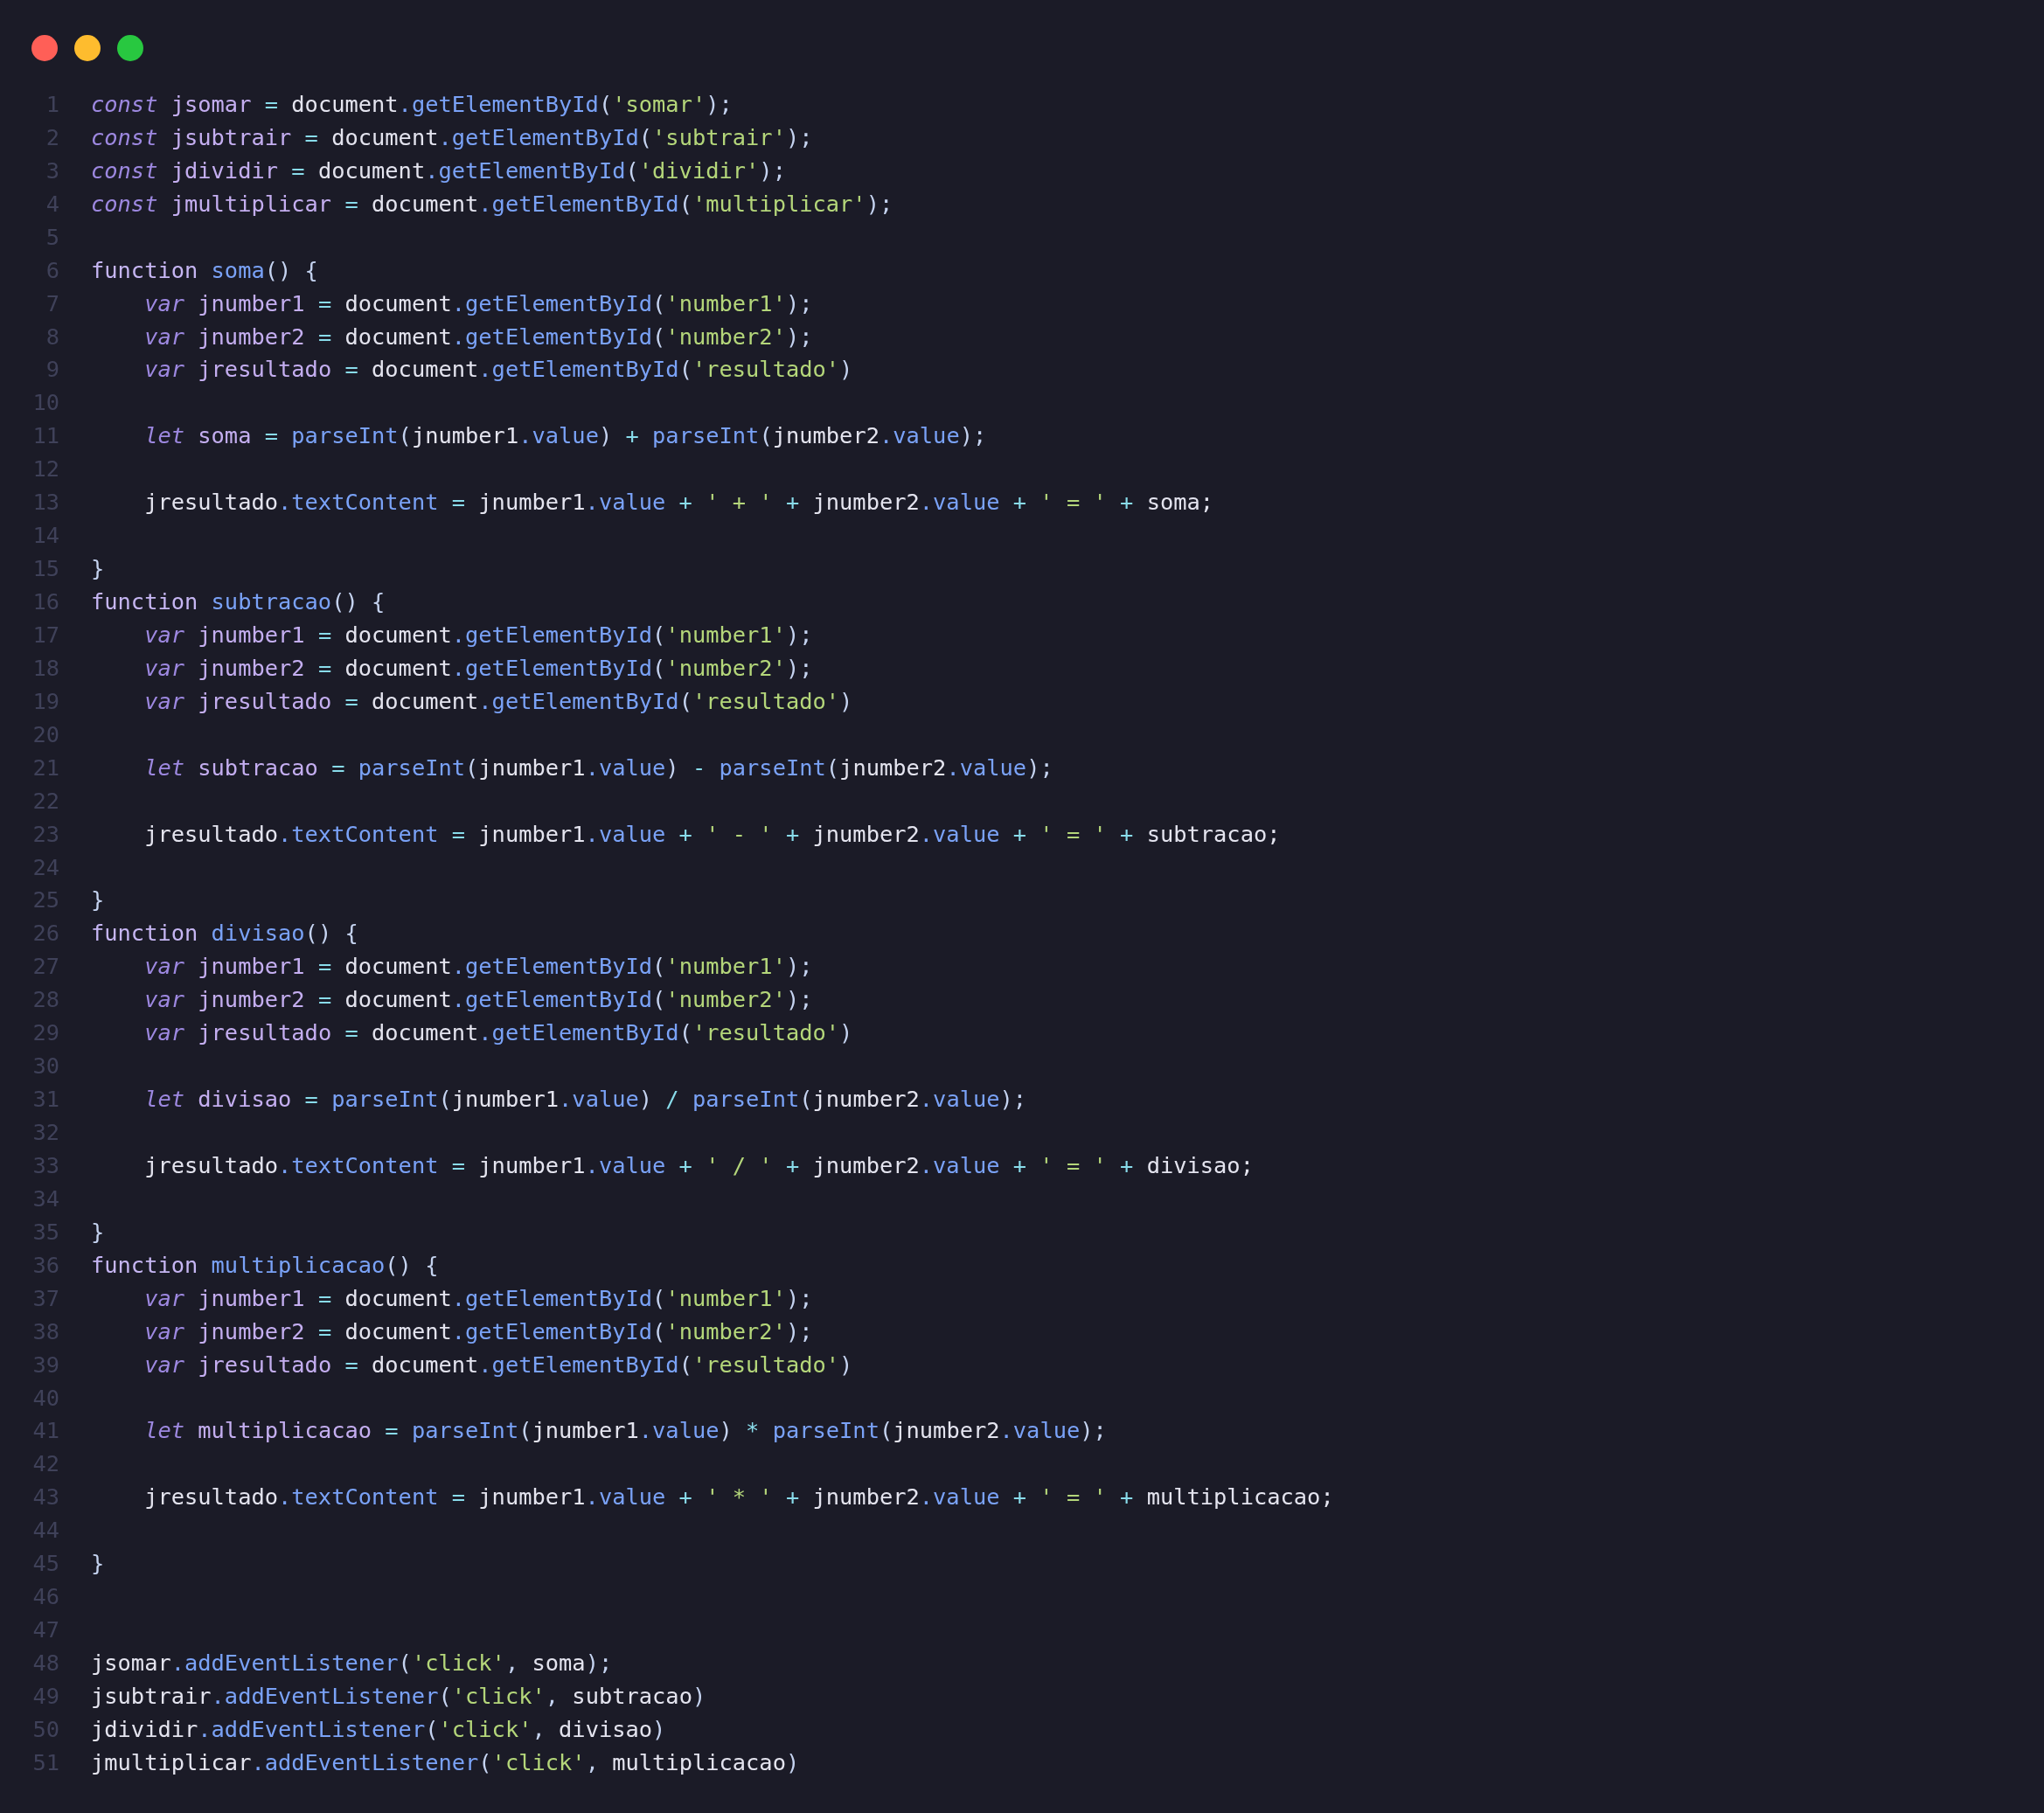  Describe the element at coordinates (738, 1497) in the screenshot. I see `code-line: jresultado.textContent = jnumber1.value + ' * ' + jnumber2.value + ' = ' + multiplicacao;` at that location.